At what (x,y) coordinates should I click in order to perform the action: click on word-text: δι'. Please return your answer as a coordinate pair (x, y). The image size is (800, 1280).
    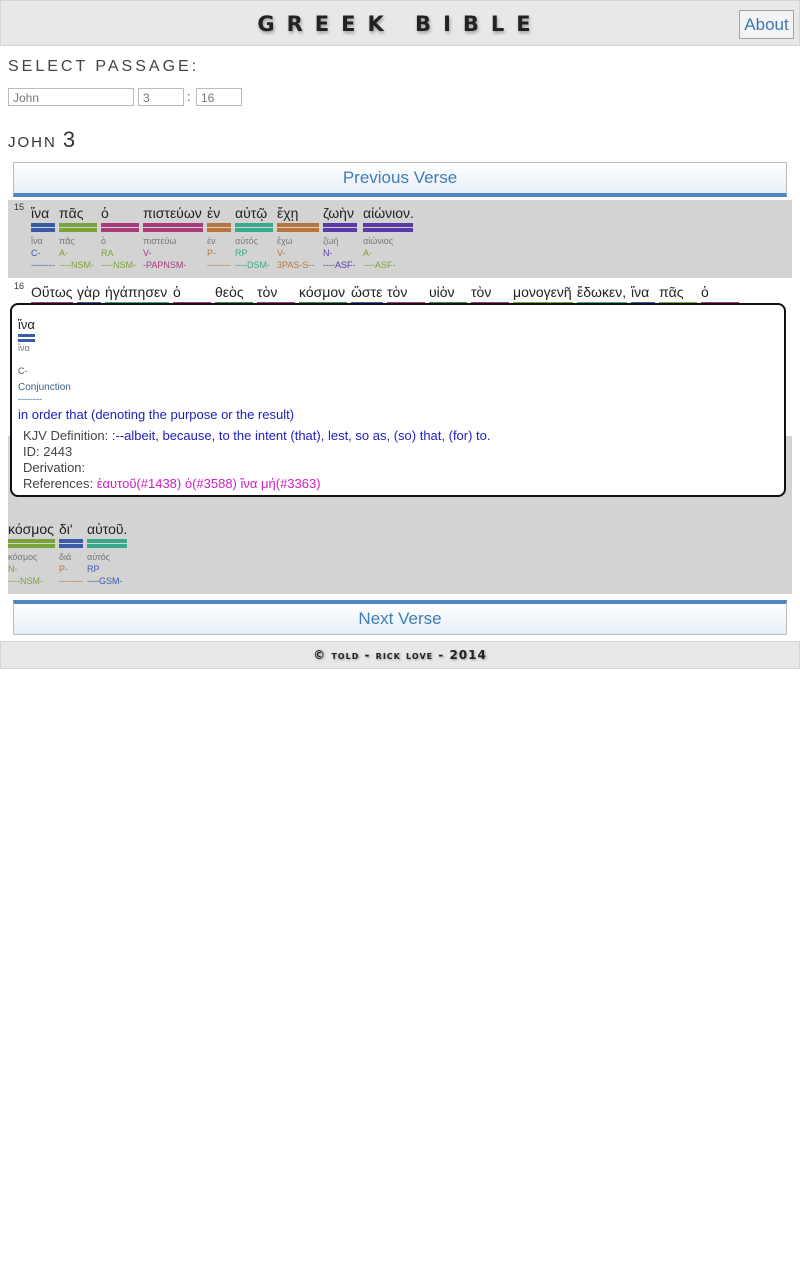
    Looking at the image, I should click on (66, 529).